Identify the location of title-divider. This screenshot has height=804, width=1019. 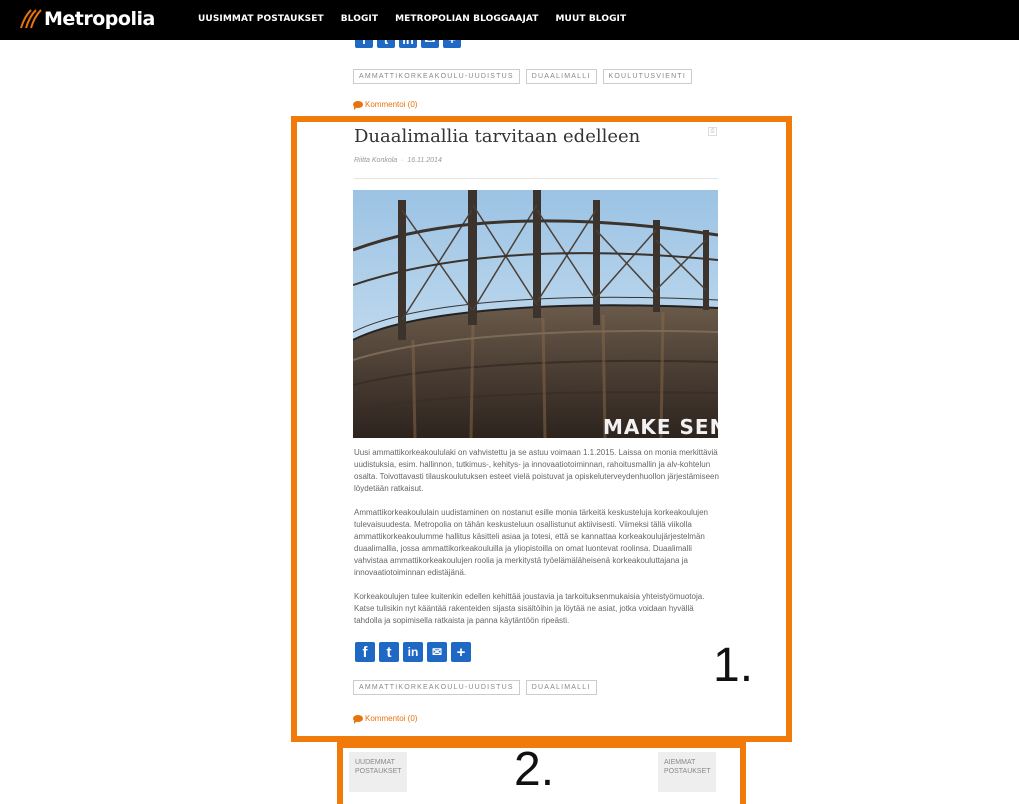
(536, 178).